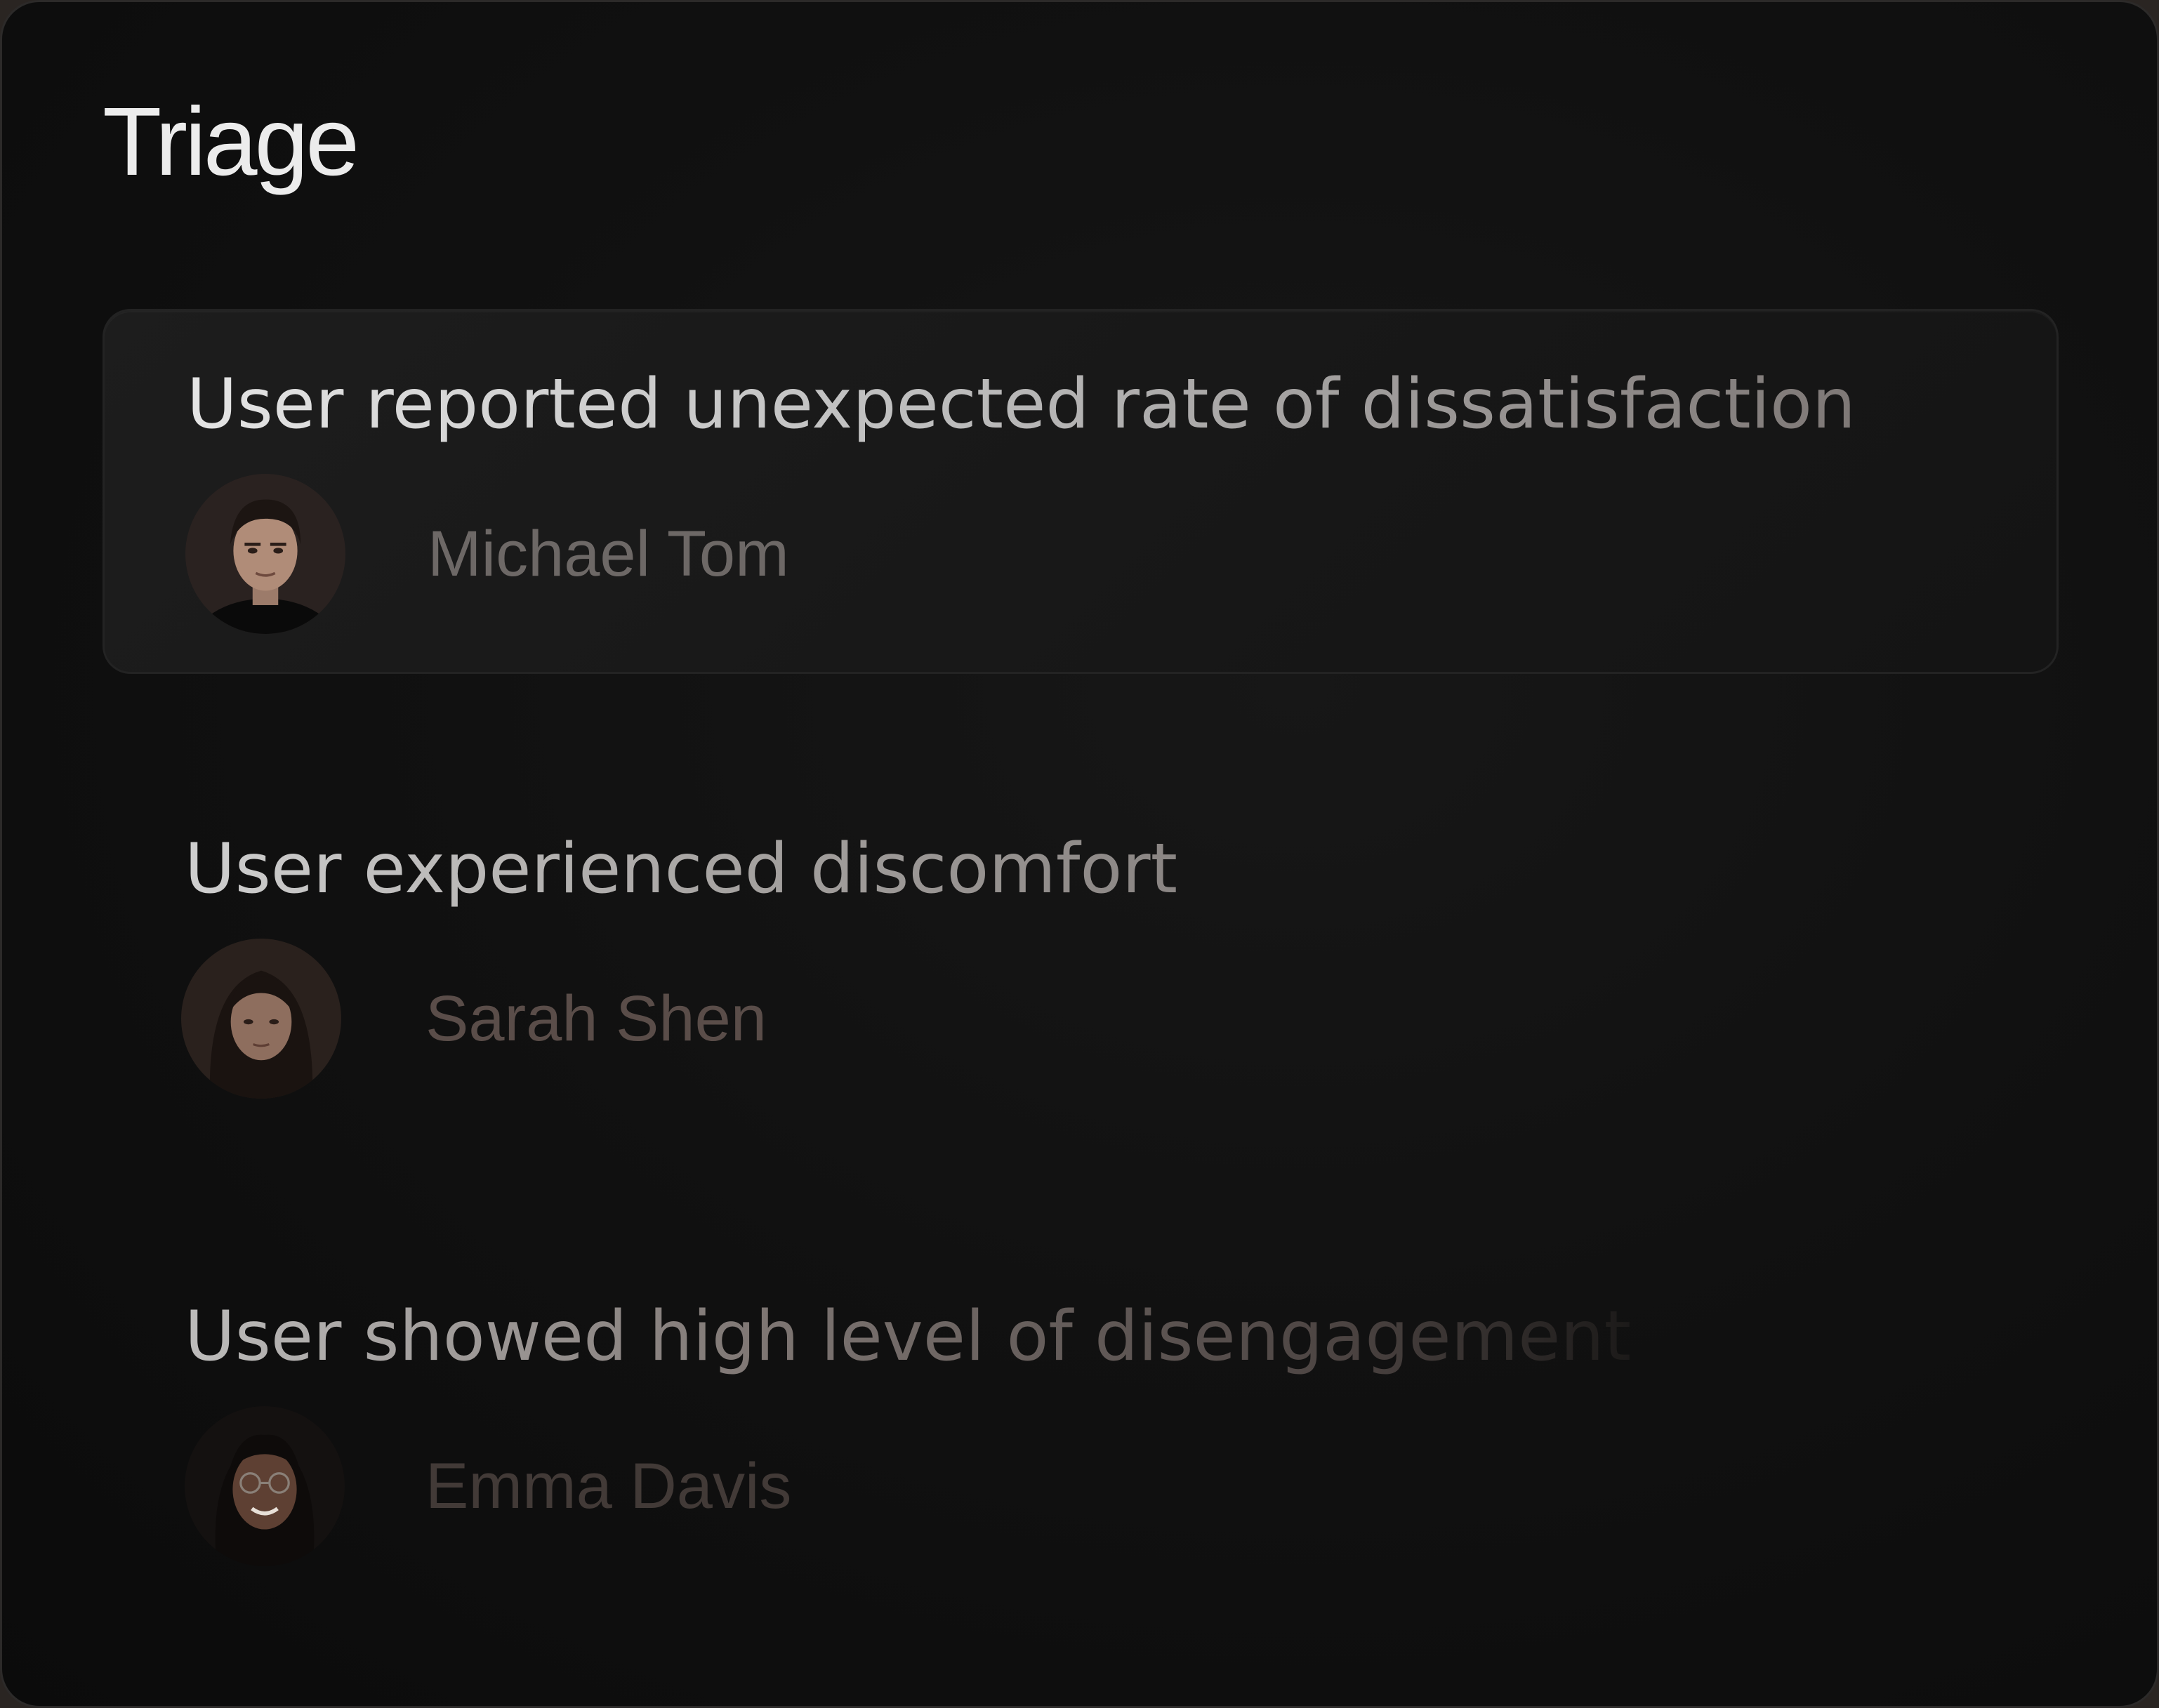 This screenshot has width=2159, height=1708. What do you see at coordinates (608, 1486) in the screenshot?
I see `assignee-name: Emma Davis` at bounding box center [608, 1486].